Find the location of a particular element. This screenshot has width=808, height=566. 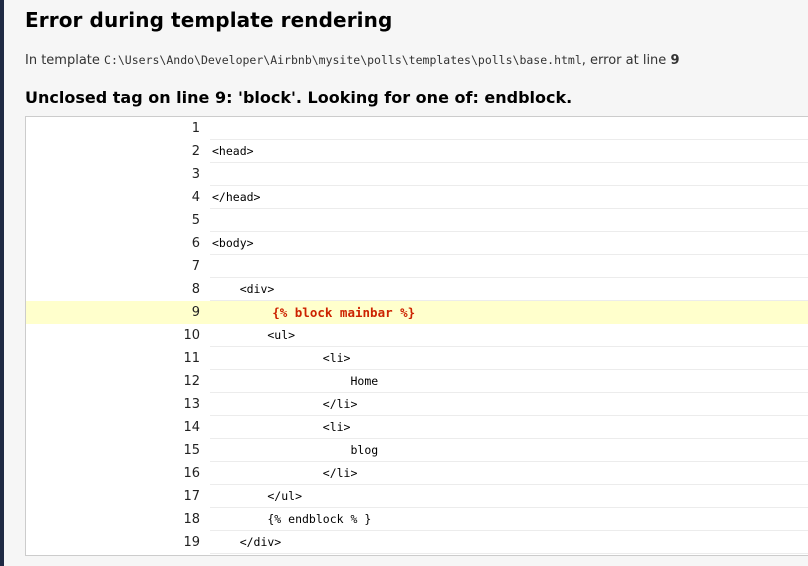

line-number: 19 is located at coordinates (191, 542).